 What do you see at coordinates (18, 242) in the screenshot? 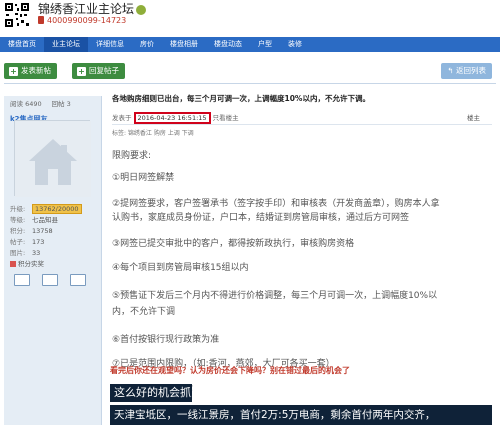
I see `info-label: 帖子:` at bounding box center [18, 242].